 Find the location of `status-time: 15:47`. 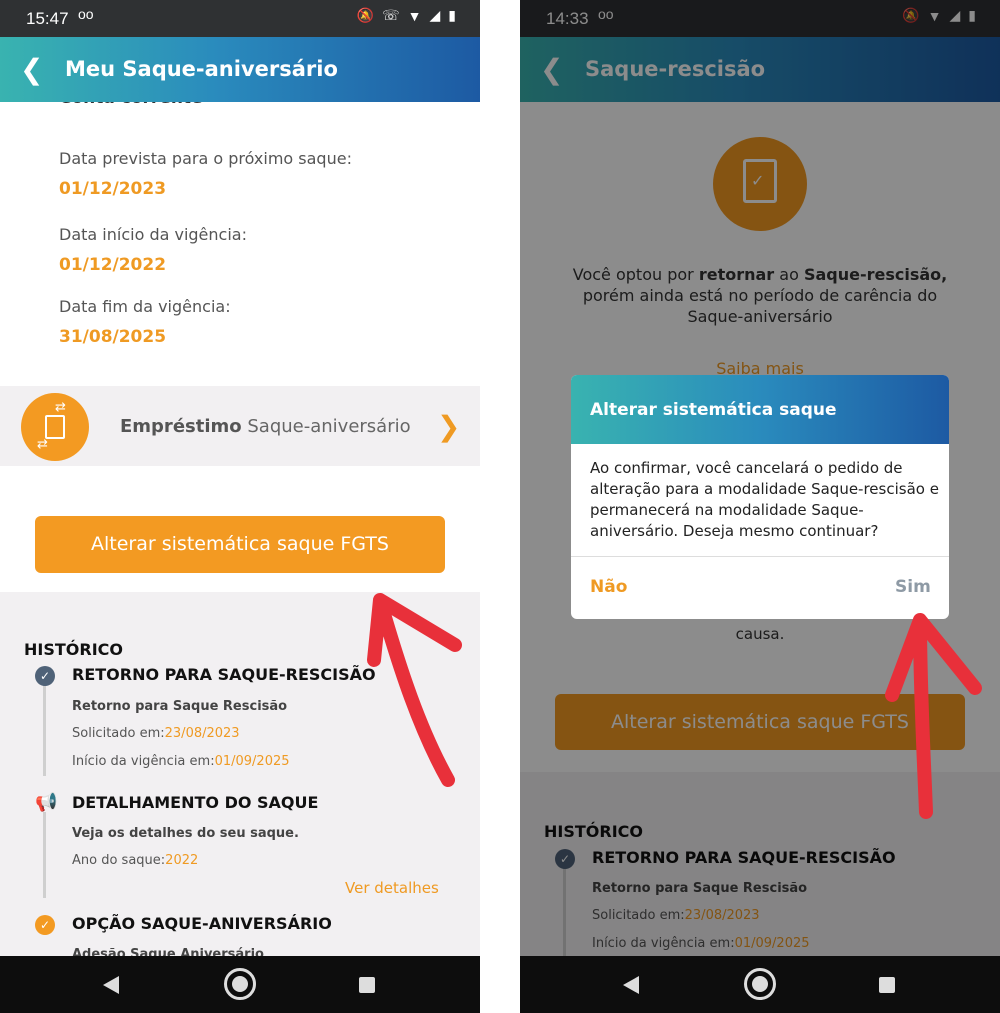

status-time: 15:47 is located at coordinates (47, 18).